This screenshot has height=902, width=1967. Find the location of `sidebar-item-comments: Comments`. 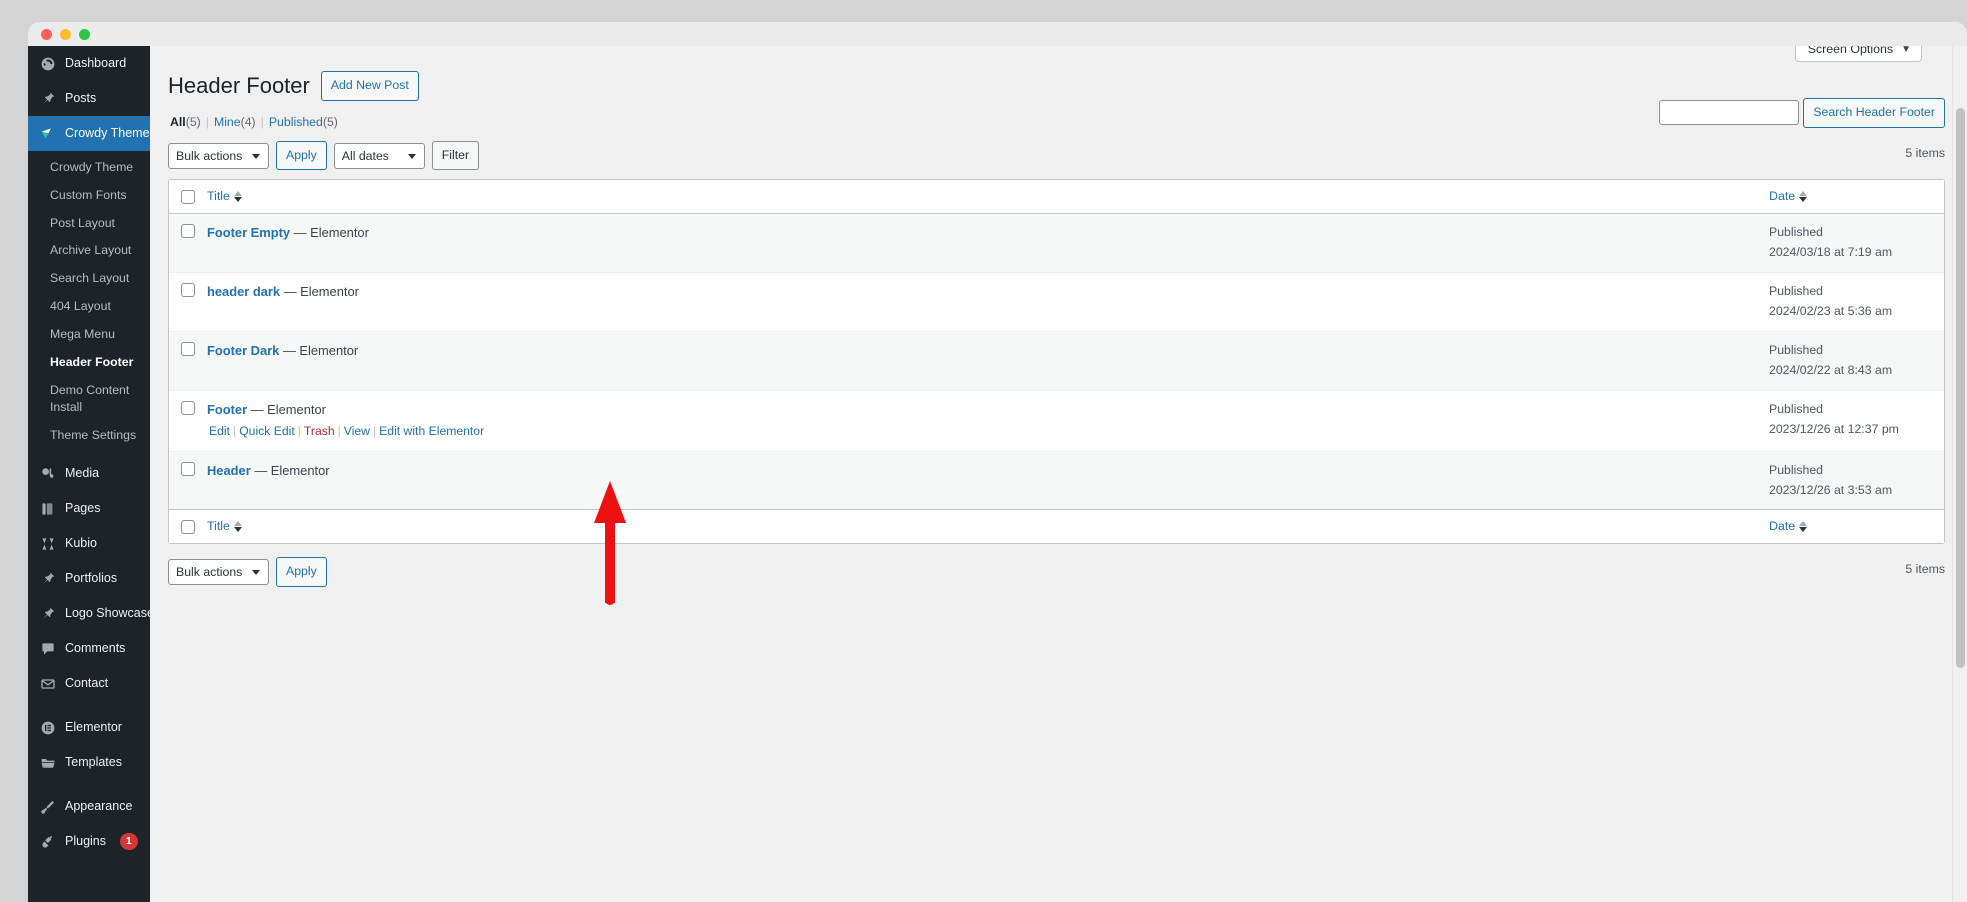

sidebar-item-comments: Comments is located at coordinates (89, 648).